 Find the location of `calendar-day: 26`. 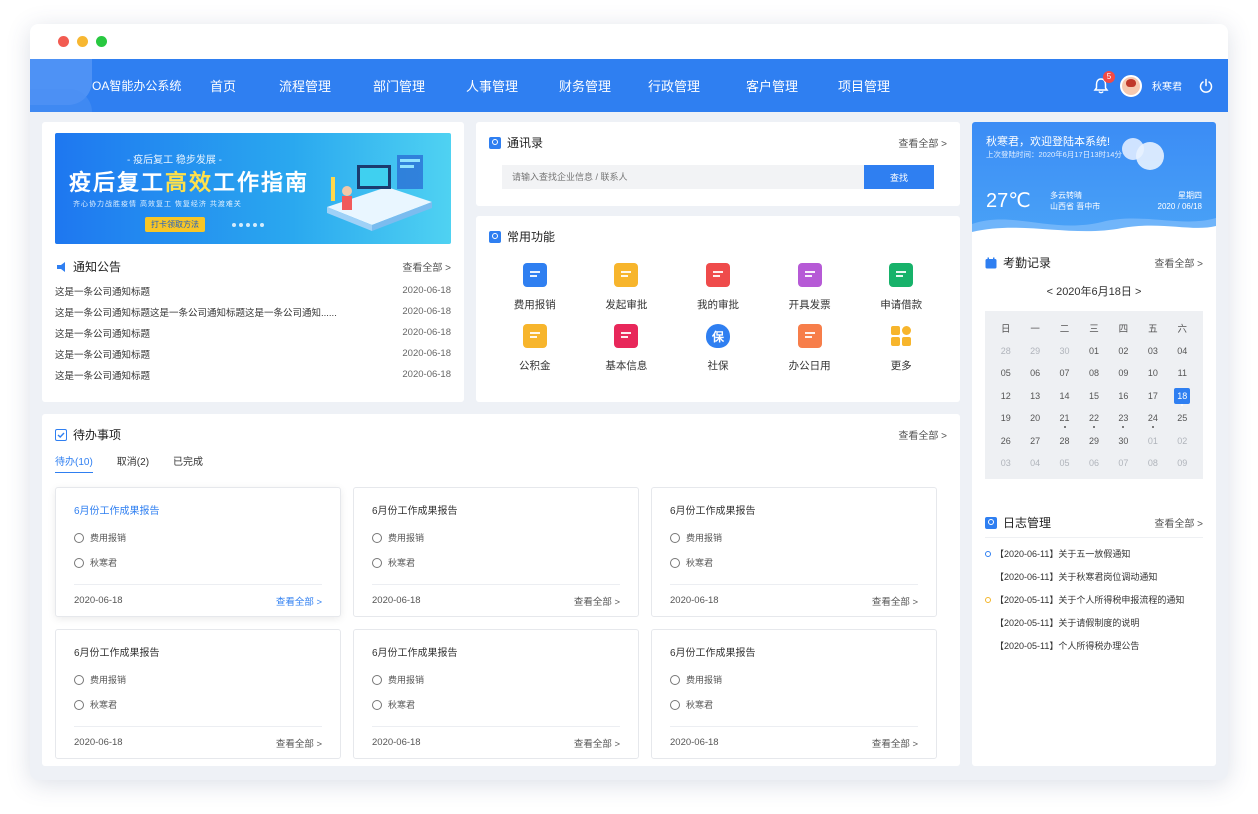

calendar-day: 26 is located at coordinates (1005, 441).